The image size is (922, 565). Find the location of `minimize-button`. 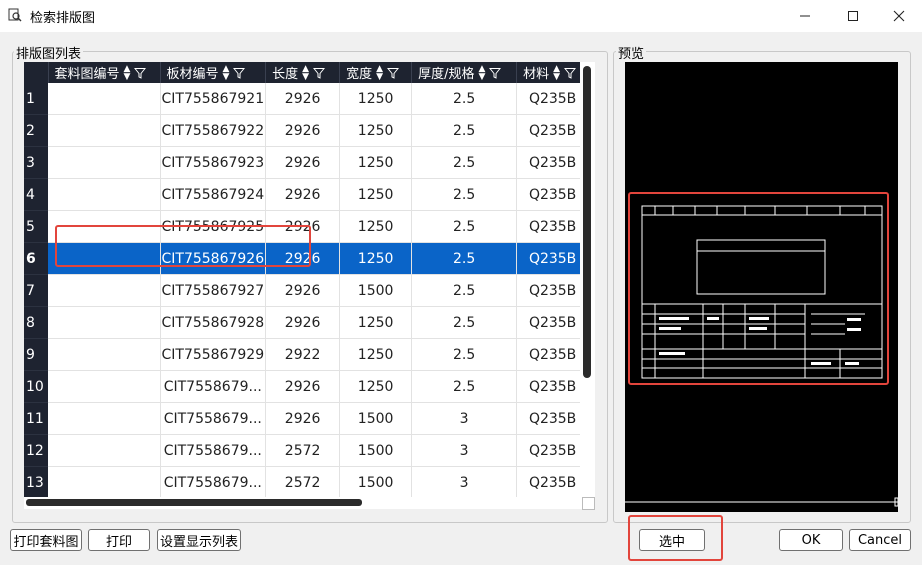

minimize-button is located at coordinates (805, 16).